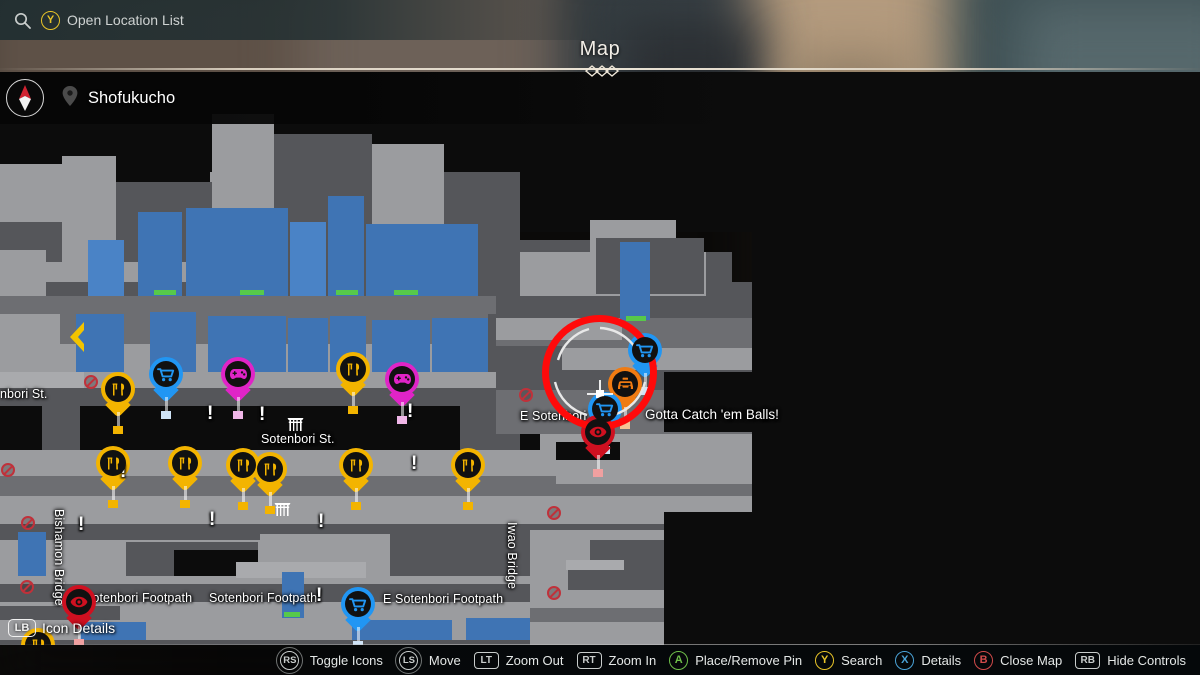 The width and height of the screenshot is (1200, 675). I want to click on button-glyph-a: A, so click(679, 660).